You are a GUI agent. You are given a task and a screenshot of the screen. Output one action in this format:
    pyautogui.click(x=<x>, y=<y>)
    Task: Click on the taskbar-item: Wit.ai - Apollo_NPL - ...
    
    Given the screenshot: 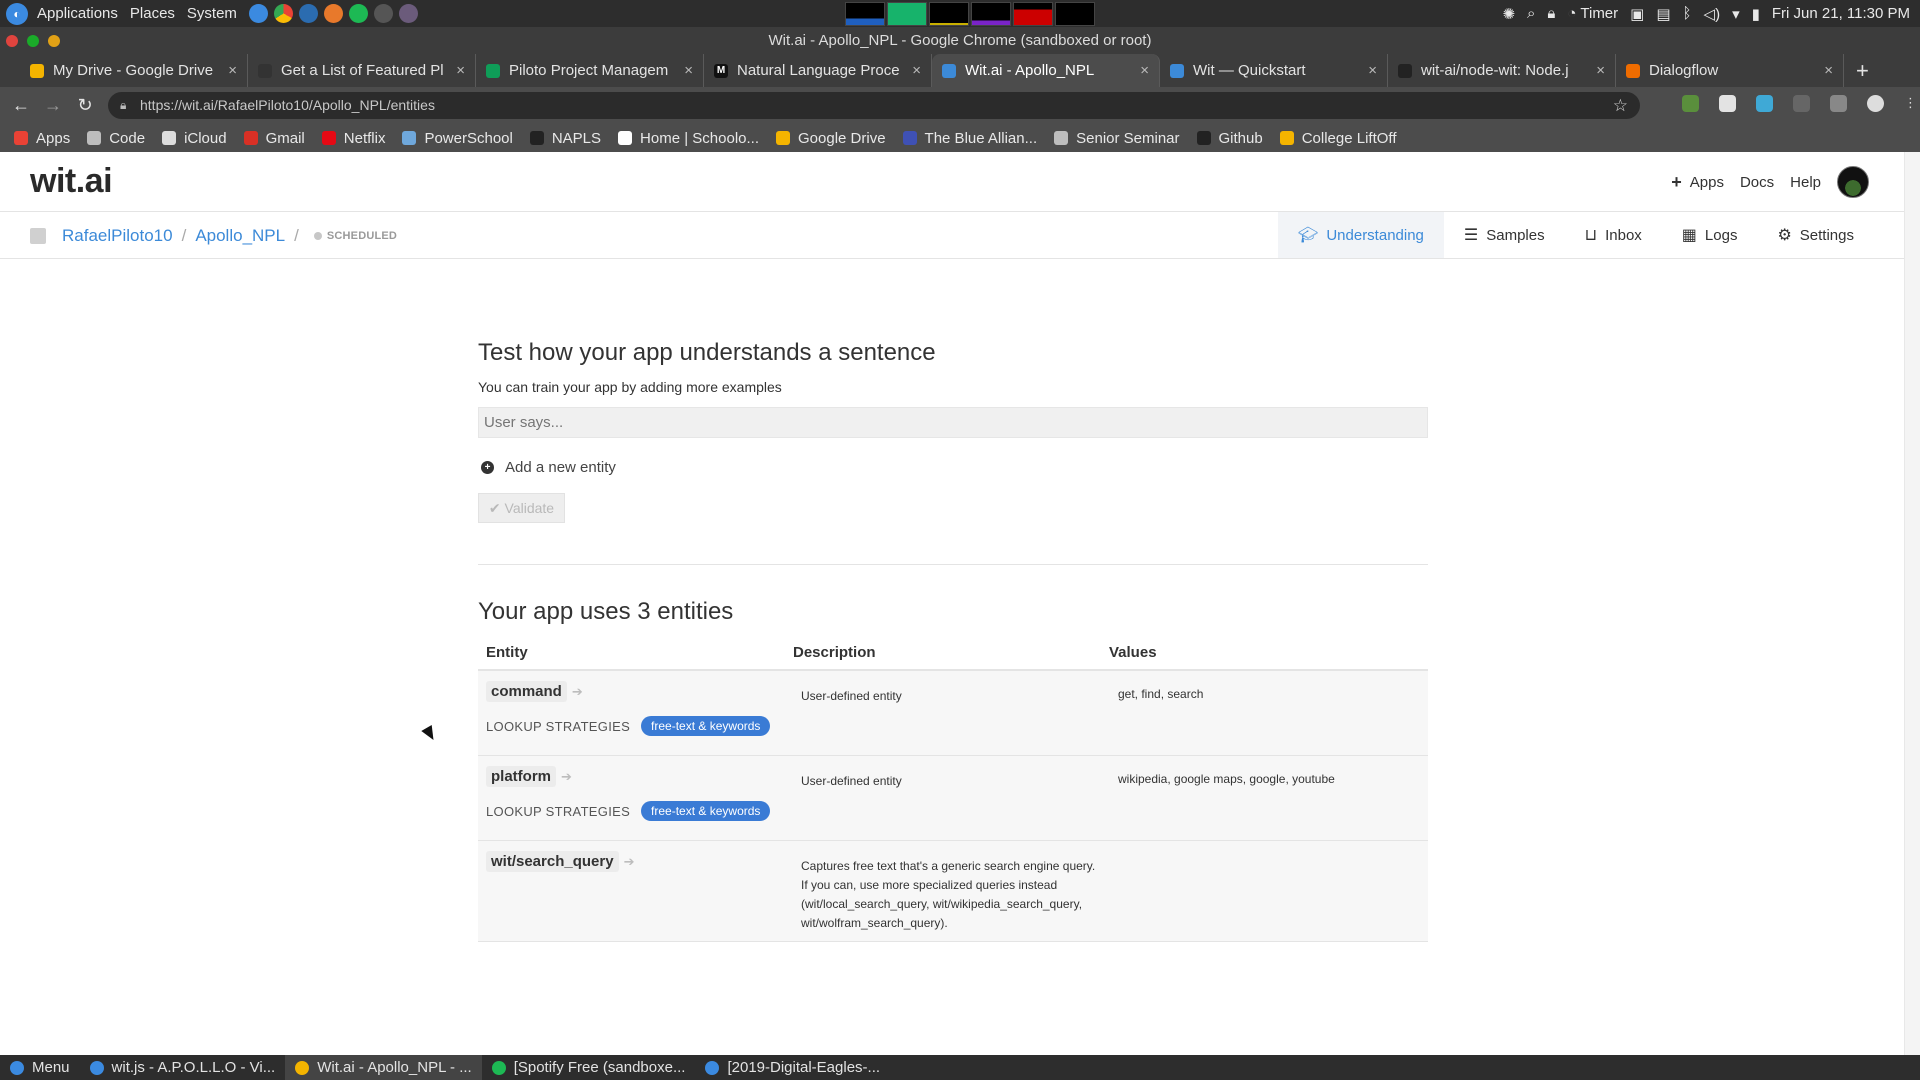 What is the action you would take?
    pyautogui.click(x=383, y=1067)
    